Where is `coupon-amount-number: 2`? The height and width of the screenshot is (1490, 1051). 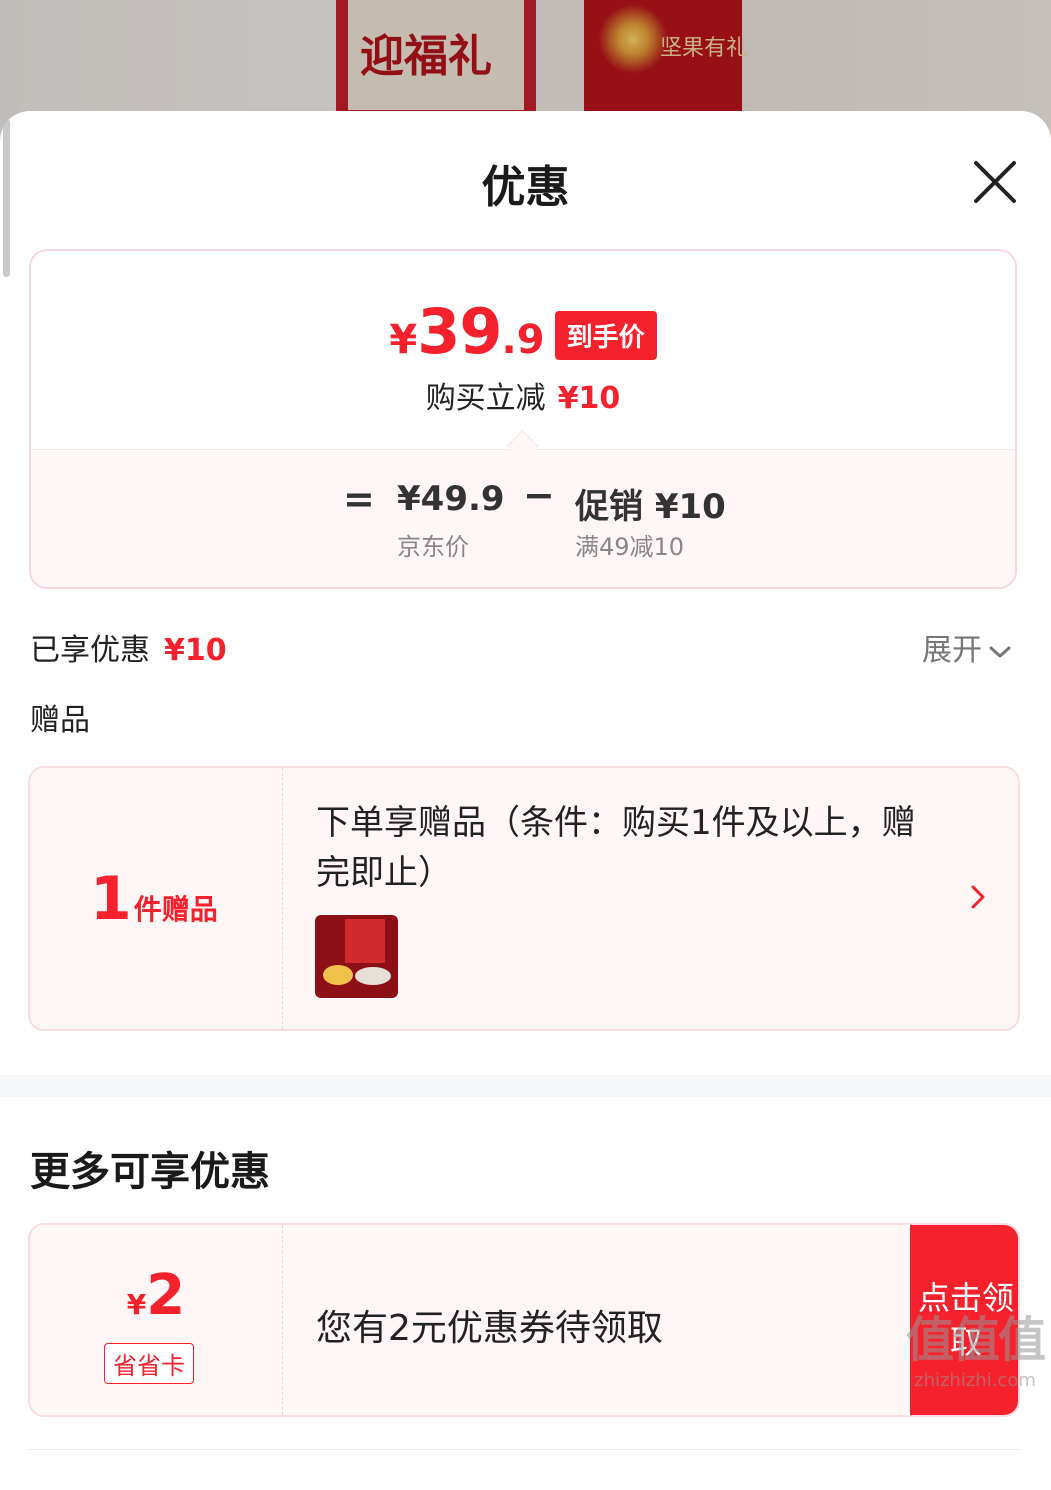
coupon-amount-number: 2 is located at coordinates (166, 1295).